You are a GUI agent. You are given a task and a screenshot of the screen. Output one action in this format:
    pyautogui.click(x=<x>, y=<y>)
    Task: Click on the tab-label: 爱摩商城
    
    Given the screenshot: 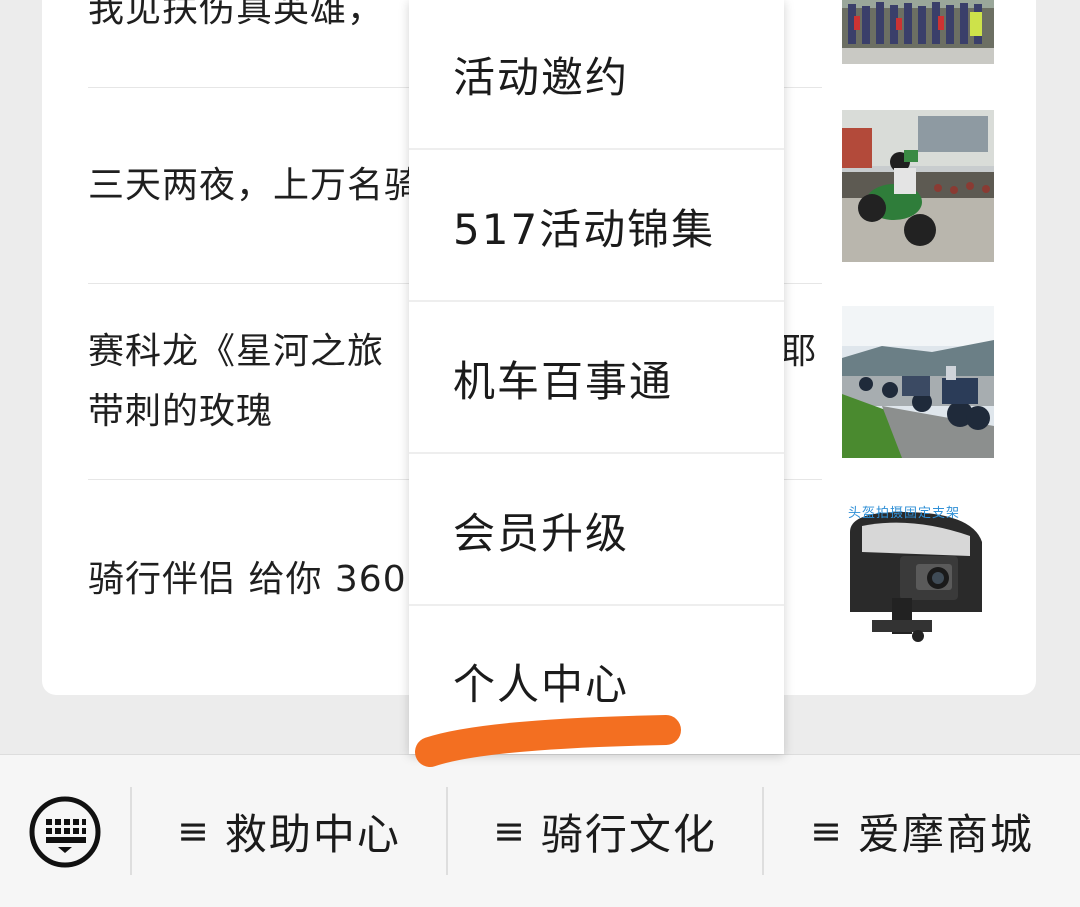 What is the action you would take?
    pyautogui.click(x=945, y=834)
    